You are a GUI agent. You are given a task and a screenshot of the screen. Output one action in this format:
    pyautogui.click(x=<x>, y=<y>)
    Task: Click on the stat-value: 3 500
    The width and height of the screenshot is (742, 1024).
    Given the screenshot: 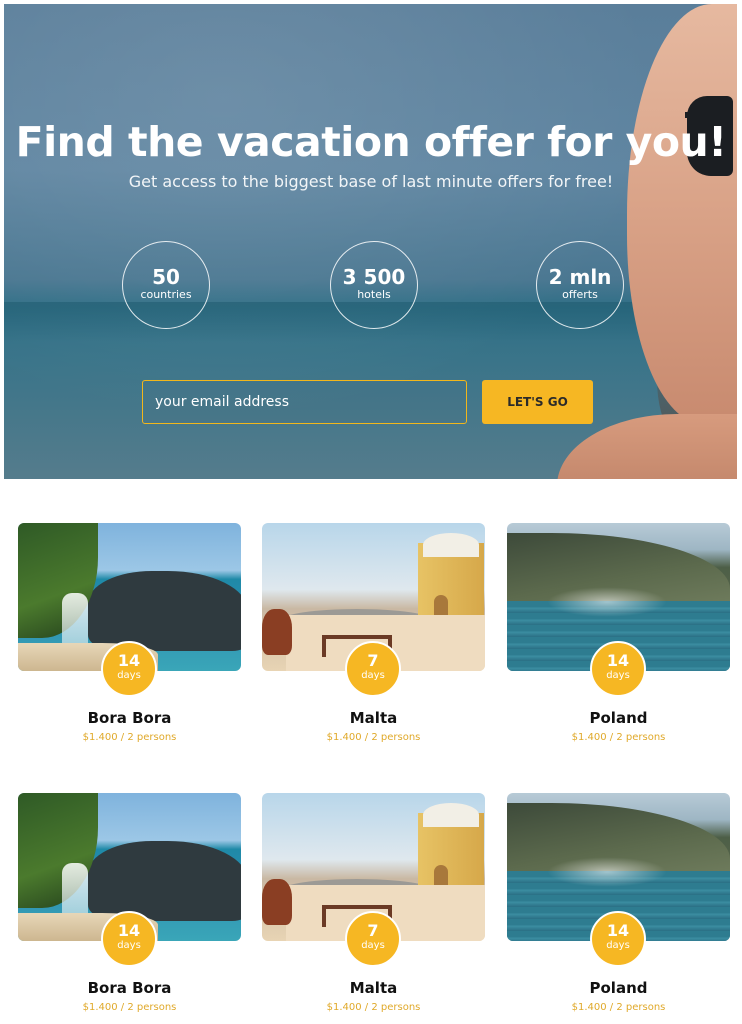 What is the action you would take?
    pyautogui.click(x=374, y=277)
    